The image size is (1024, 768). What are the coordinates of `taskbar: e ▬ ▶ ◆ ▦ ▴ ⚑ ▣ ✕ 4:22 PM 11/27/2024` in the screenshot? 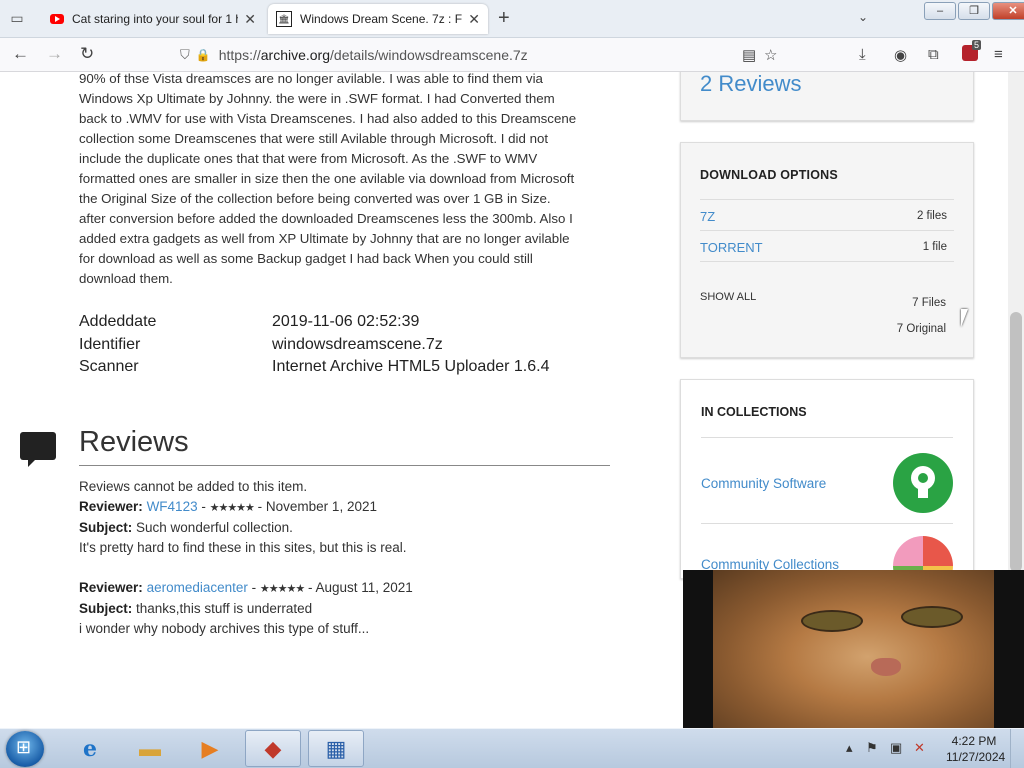 It's located at (512, 748).